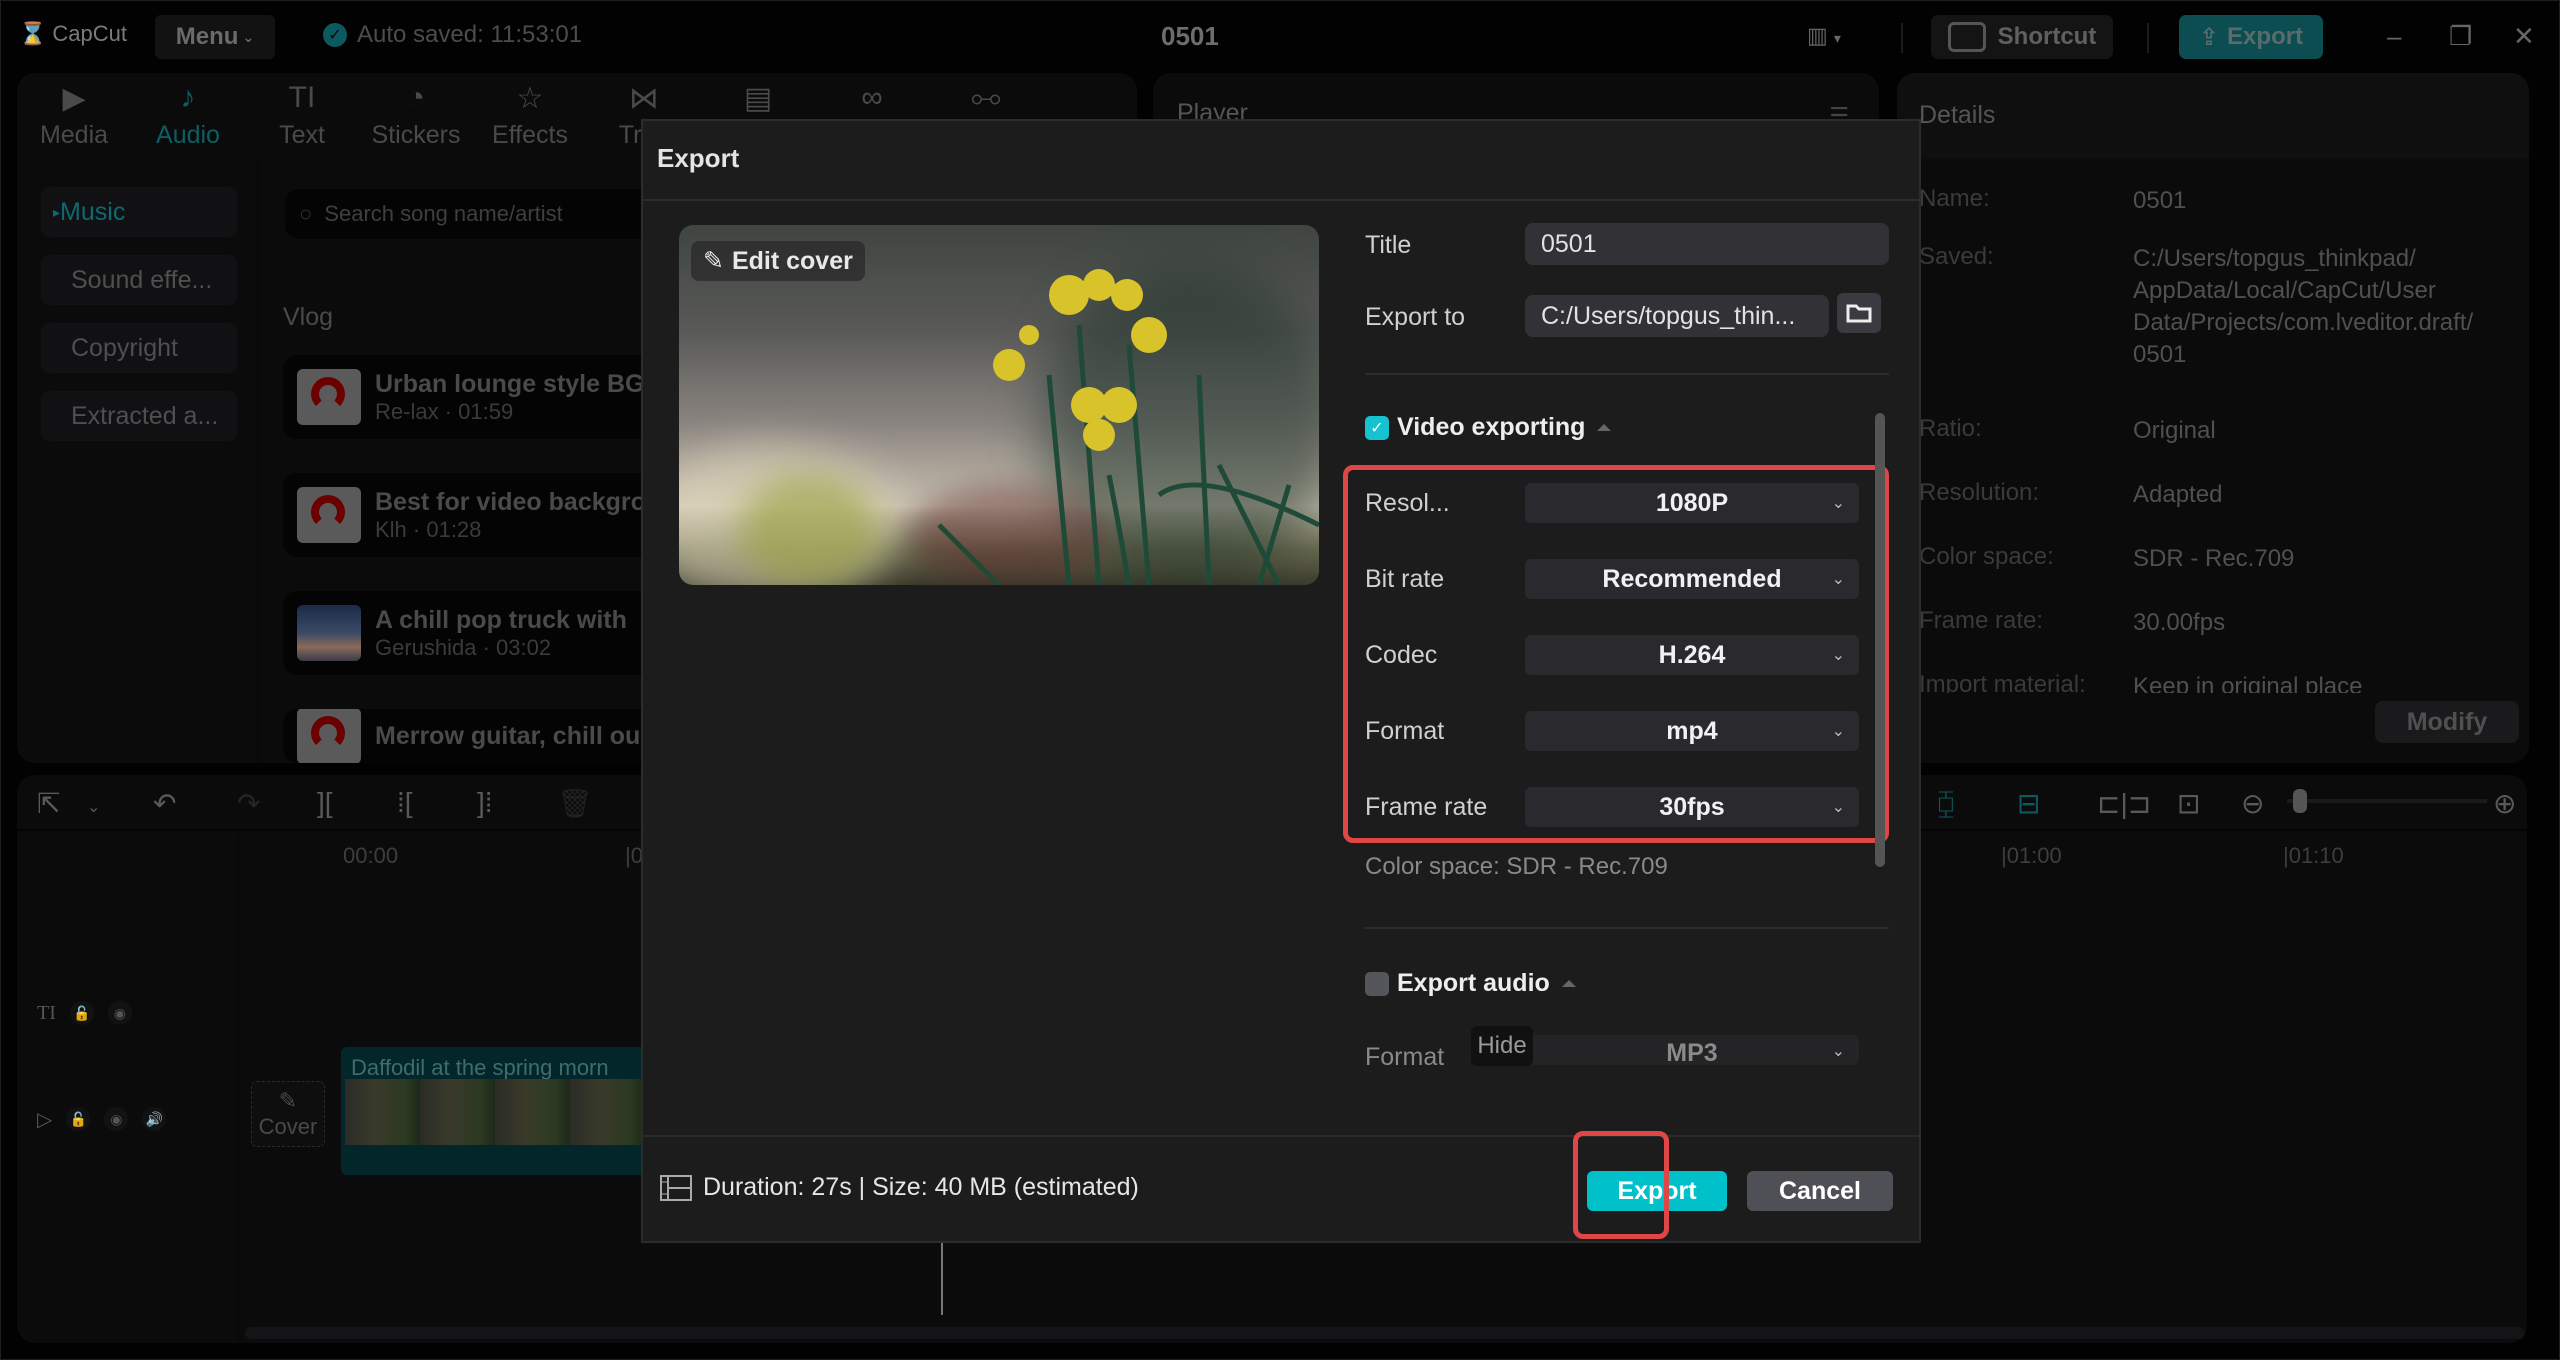  What do you see at coordinates (306, 213) in the screenshot?
I see `search-icon: ○` at bounding box center [306, 213].